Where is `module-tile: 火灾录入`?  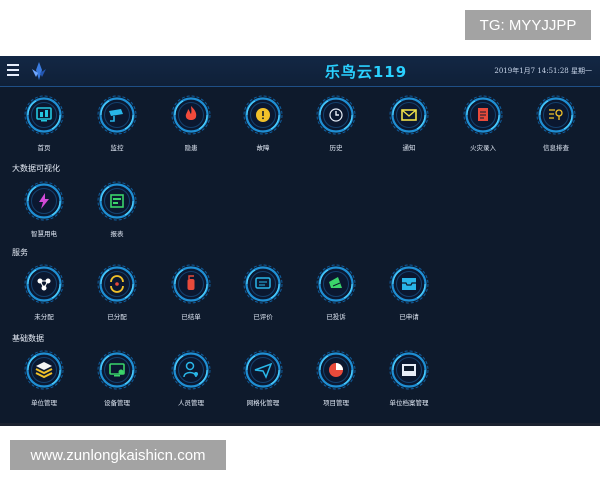
module-tile: 火灾录入 is located at coordinates (483, 125).